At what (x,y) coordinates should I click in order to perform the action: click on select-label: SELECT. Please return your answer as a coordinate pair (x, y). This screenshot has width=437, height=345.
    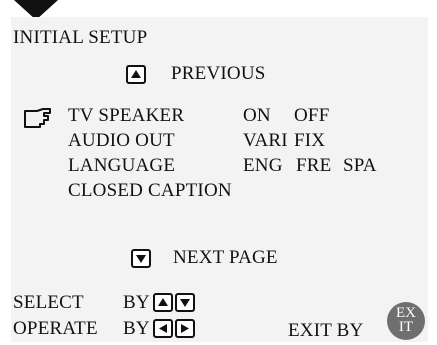
    Looking at the image, I should click on (48, 302).